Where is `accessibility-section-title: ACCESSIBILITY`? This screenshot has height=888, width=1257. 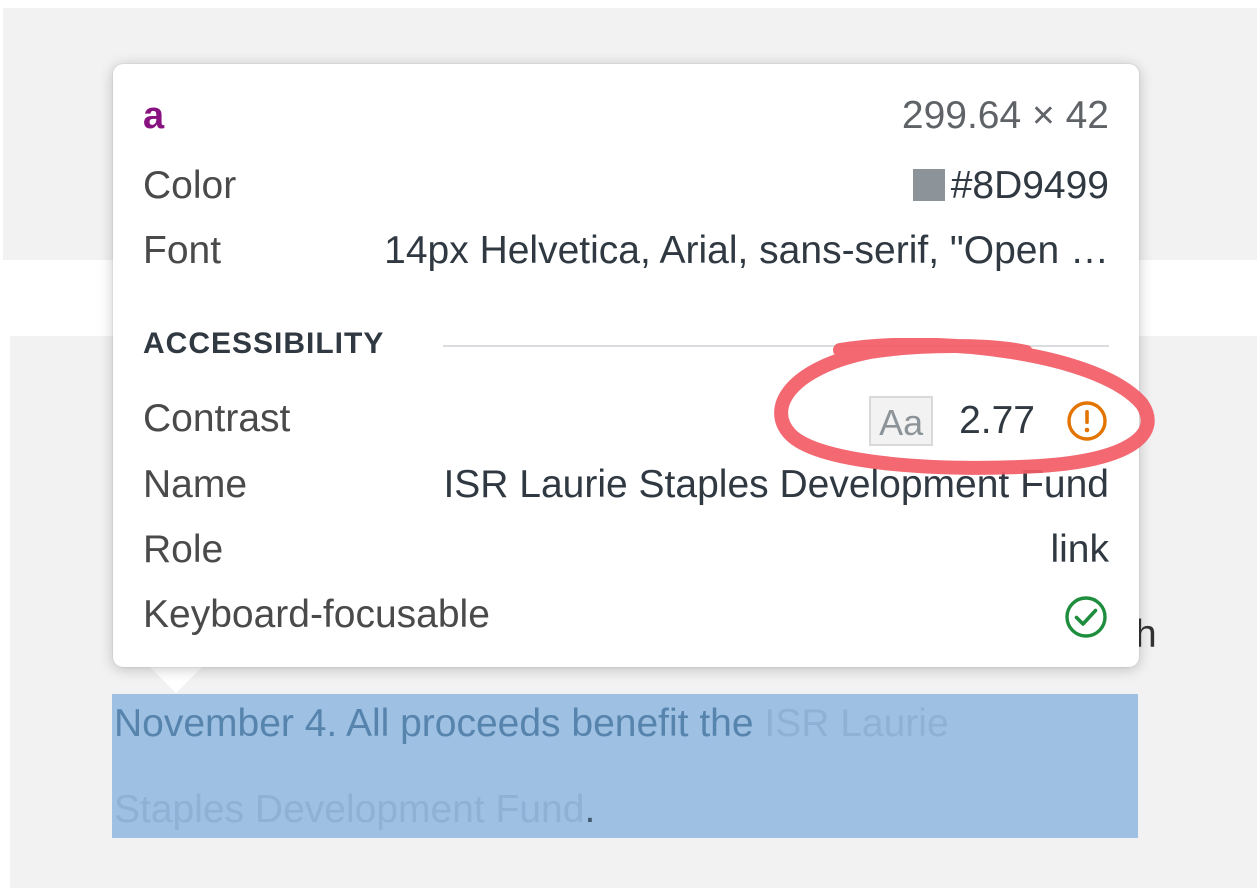 accessibility-section-title: ACCESSIBILITY is located at coordinates (264, 343).